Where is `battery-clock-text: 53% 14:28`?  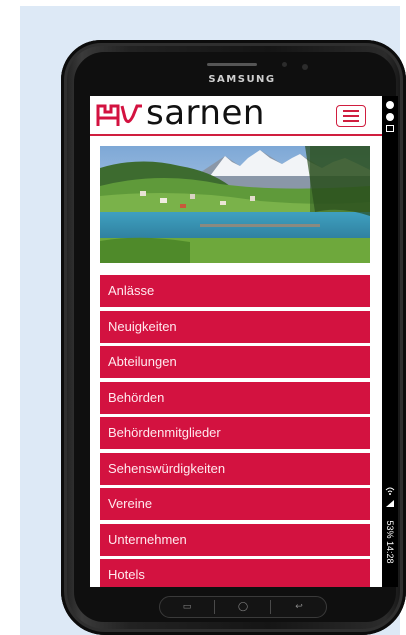
battery-clock-text: 53% 14:28 is located at coordinates (390, 542).